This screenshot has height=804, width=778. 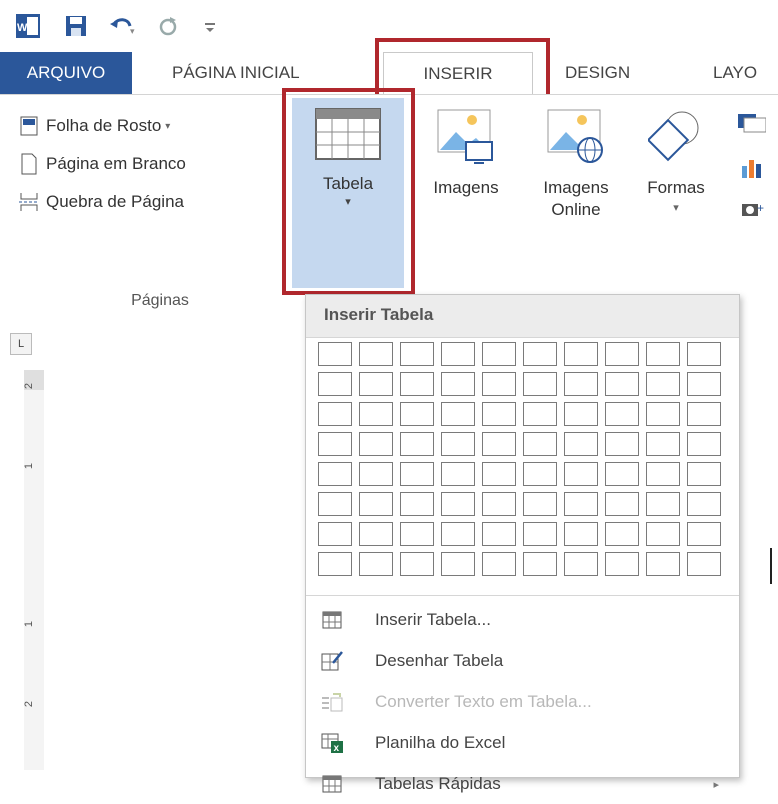 I want to click on blank-page-button: Página em Branco, so click(x=102, y=164).